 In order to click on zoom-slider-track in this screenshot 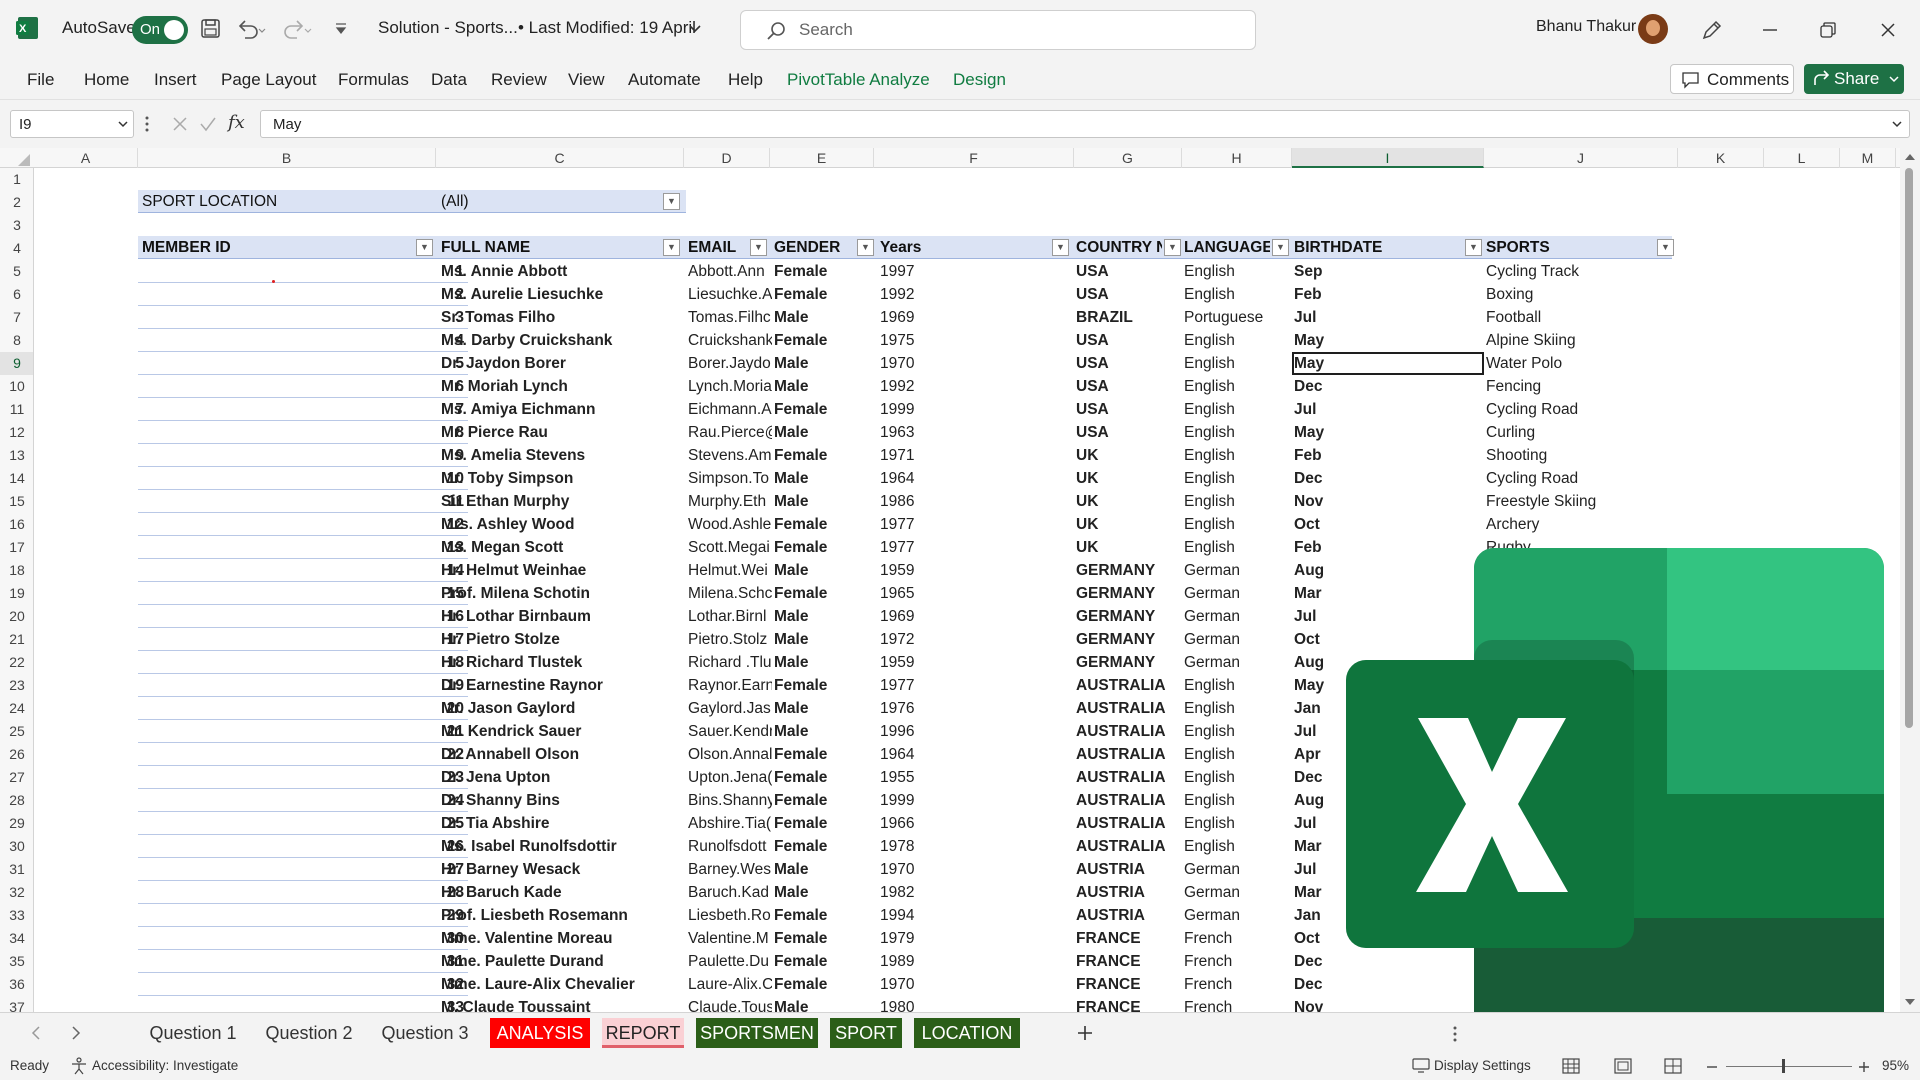, I will do `click(1789, 1066)`.